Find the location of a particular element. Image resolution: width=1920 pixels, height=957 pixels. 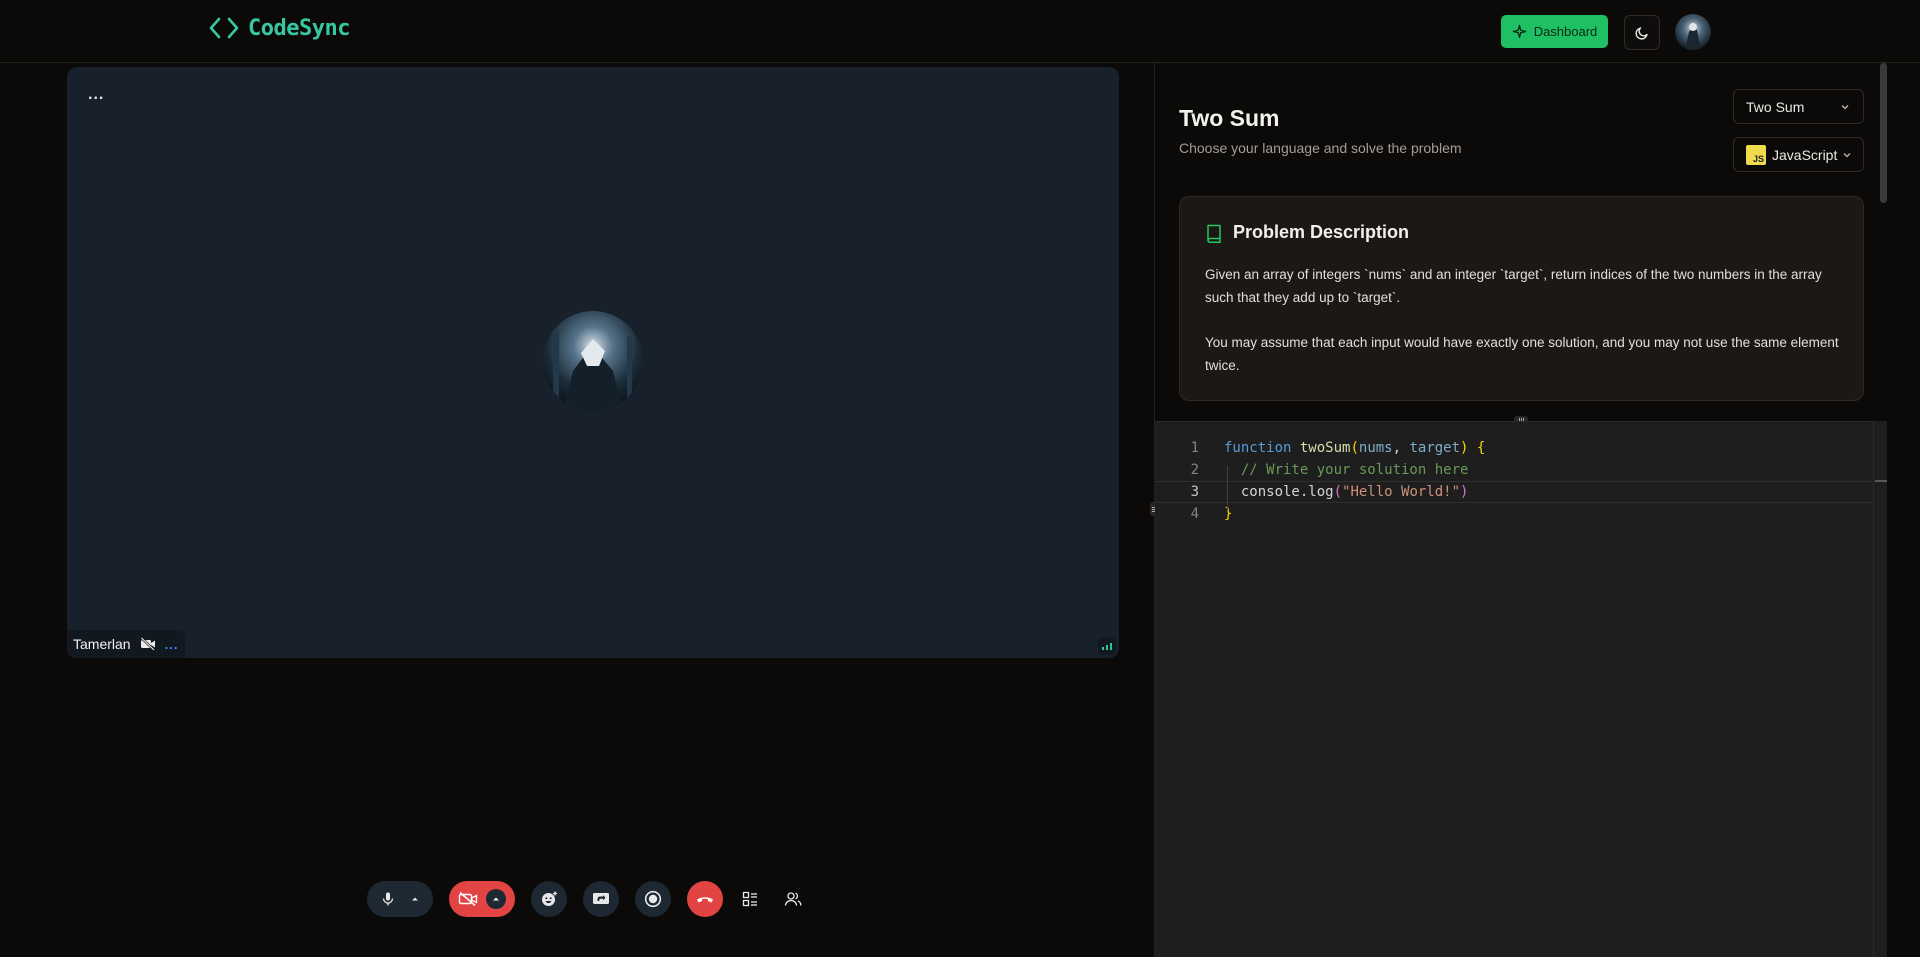

caret-up-icon is located at coordinates (496, 899).